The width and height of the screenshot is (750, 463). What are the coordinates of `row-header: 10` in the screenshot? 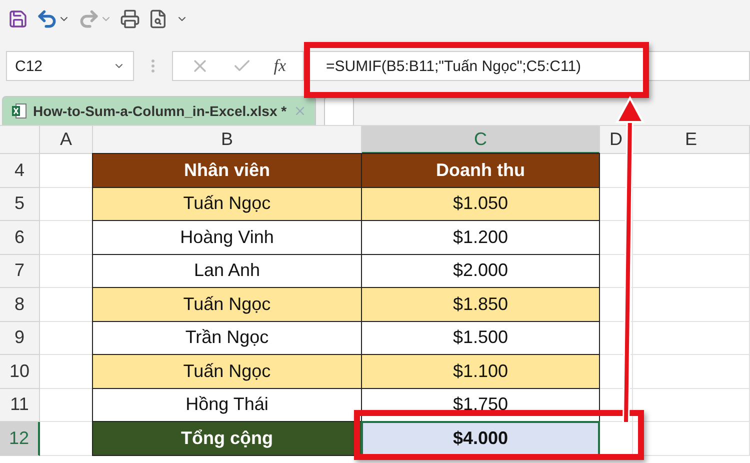 It's located at (20, 371).